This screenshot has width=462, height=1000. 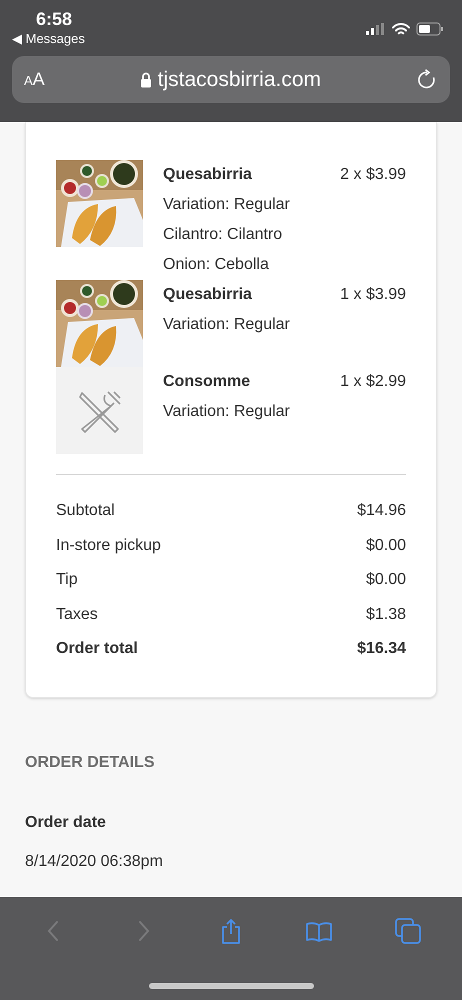 I want to click on battery-icon, so click(x=430, y=29).